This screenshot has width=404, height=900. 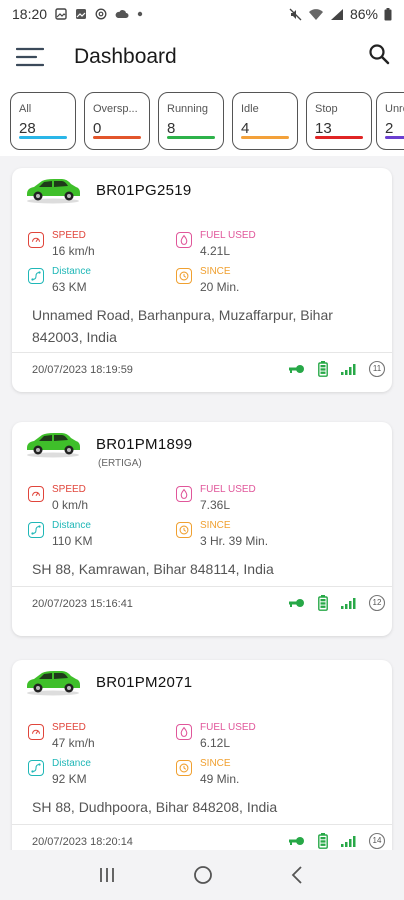 I want to click on filter-all: All 28, so click(x=43, y=121).